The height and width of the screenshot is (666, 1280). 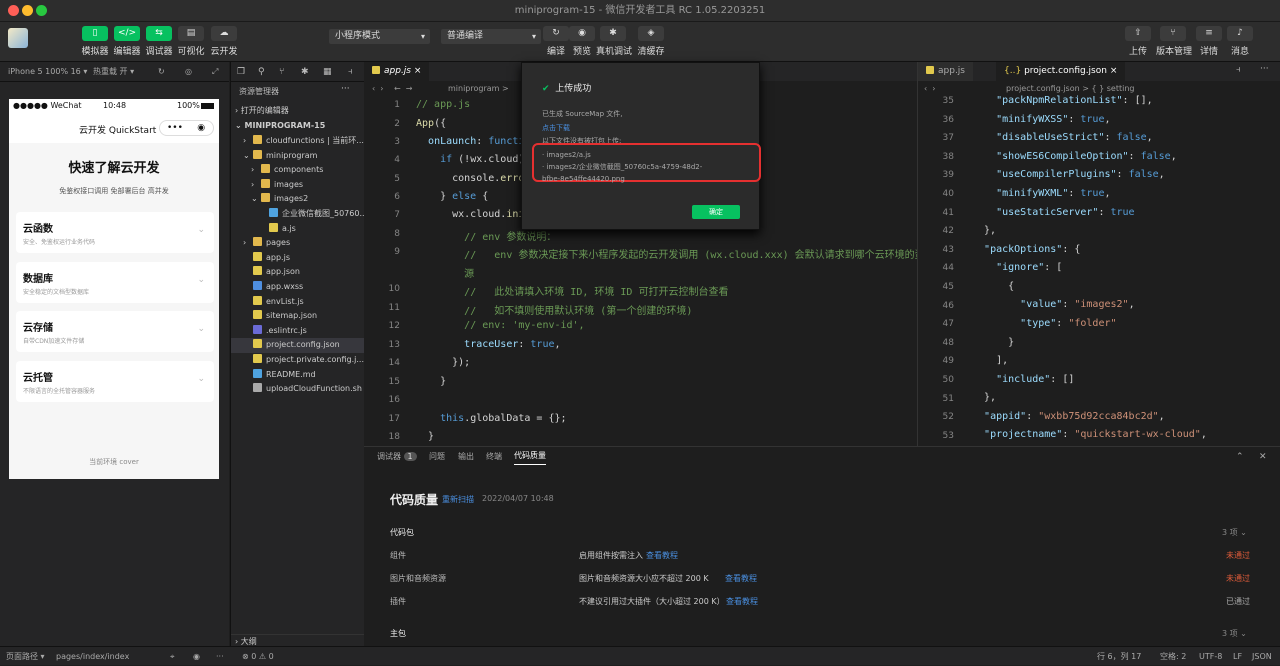 What do you see at coordinates (298, 302) in the screenshot?
I see `tree-item: envList.js` at bounding box center [298, 302].